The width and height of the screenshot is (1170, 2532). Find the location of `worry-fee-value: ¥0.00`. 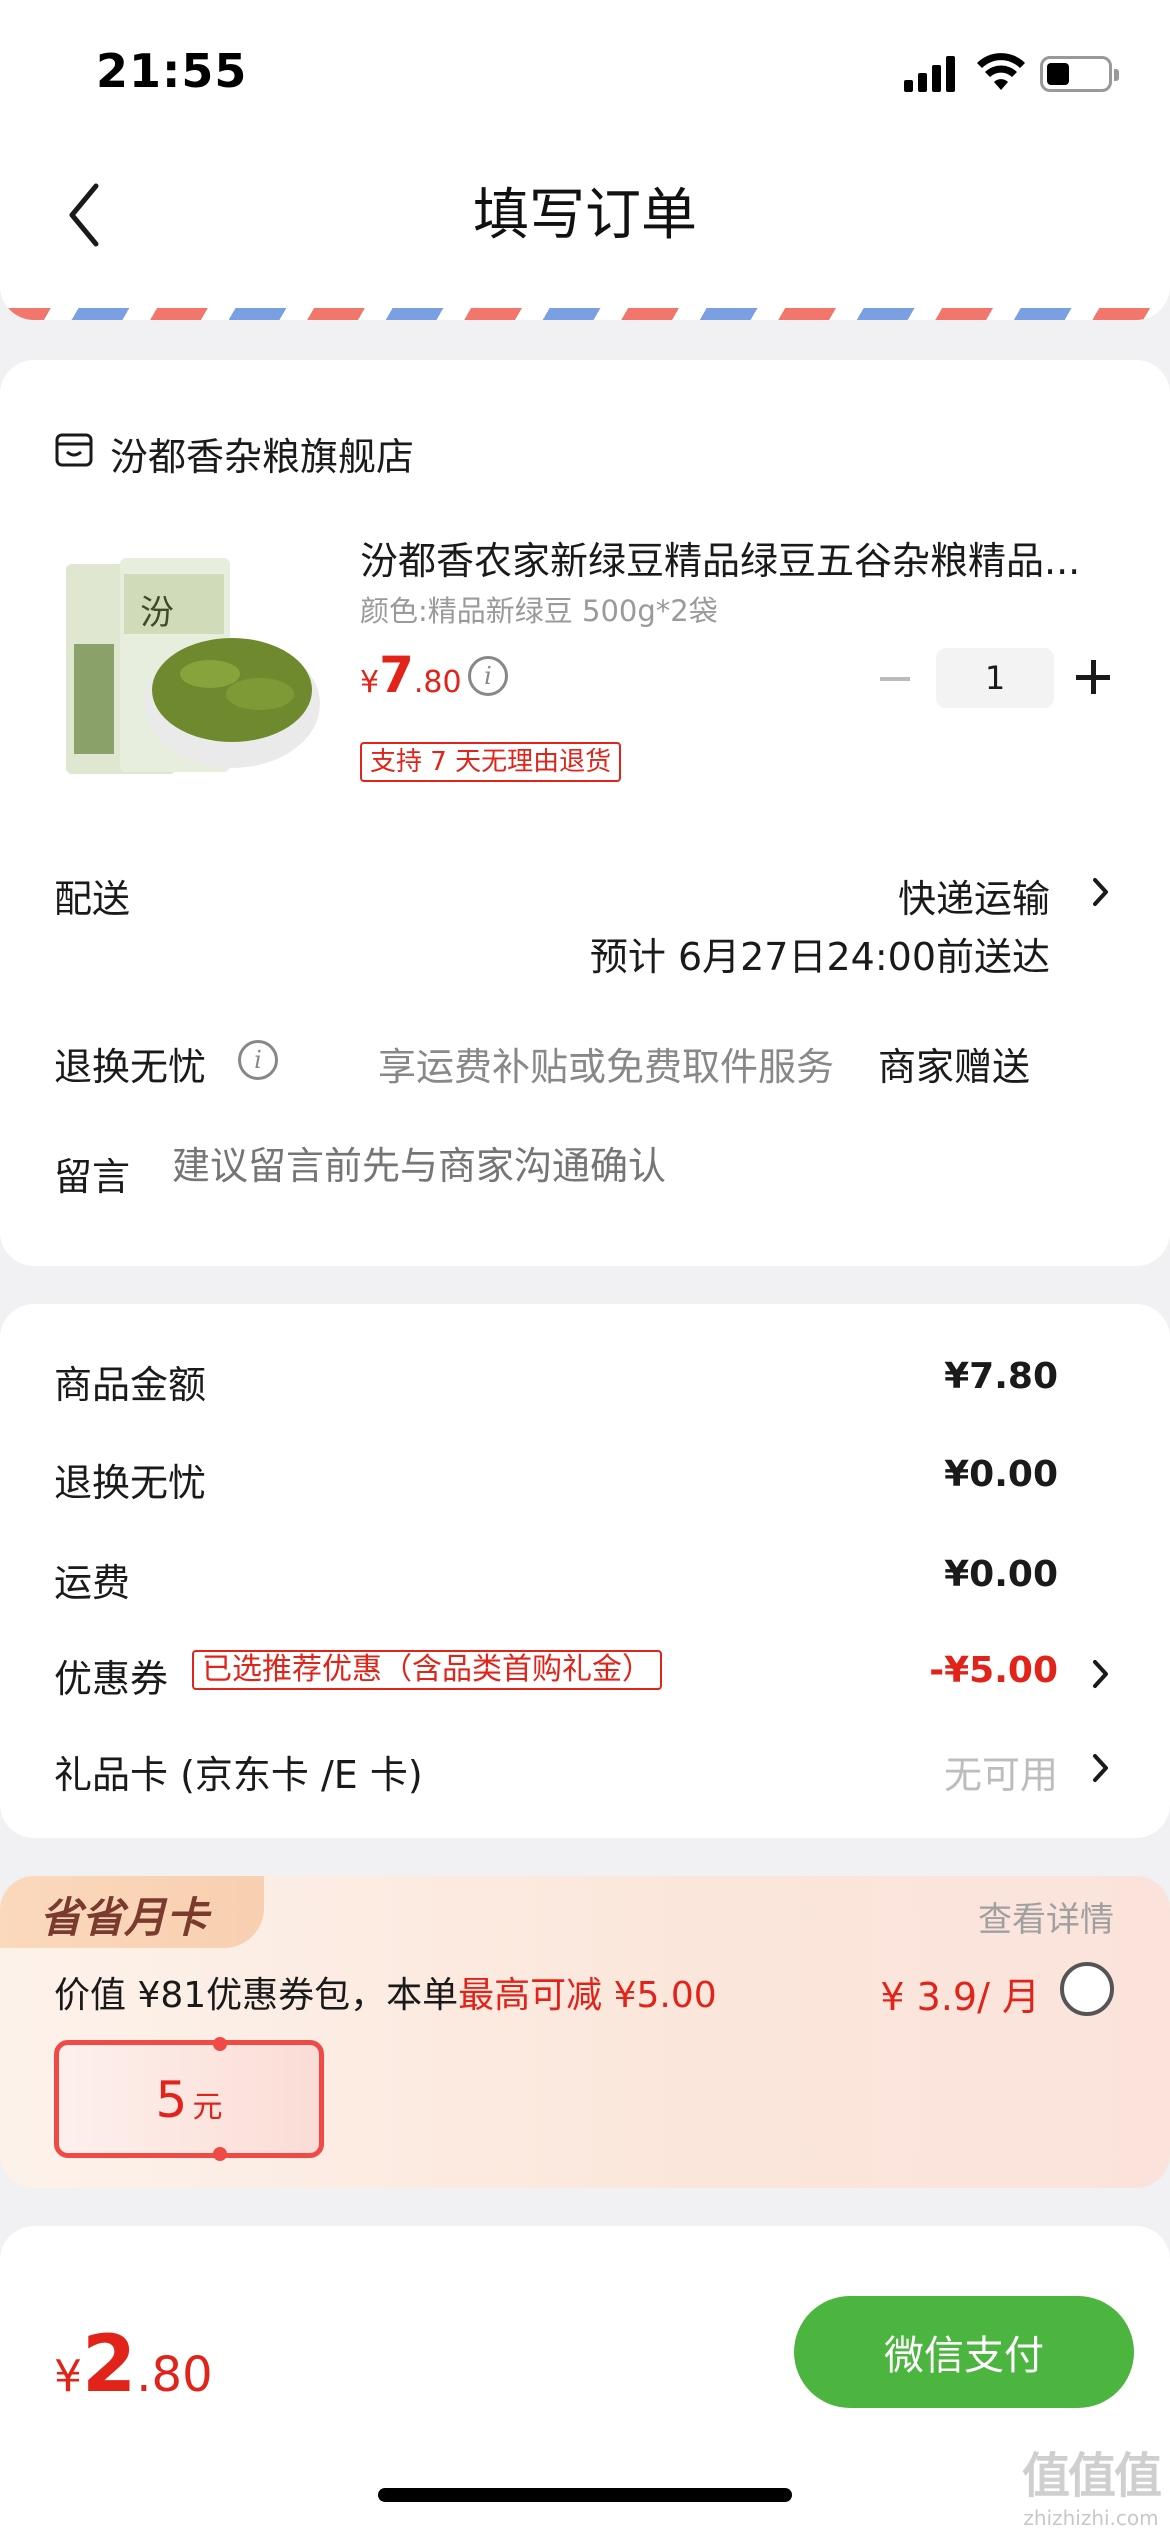

worry-fee-value: ¥0.00 is located at coordinates (1001, 1474).